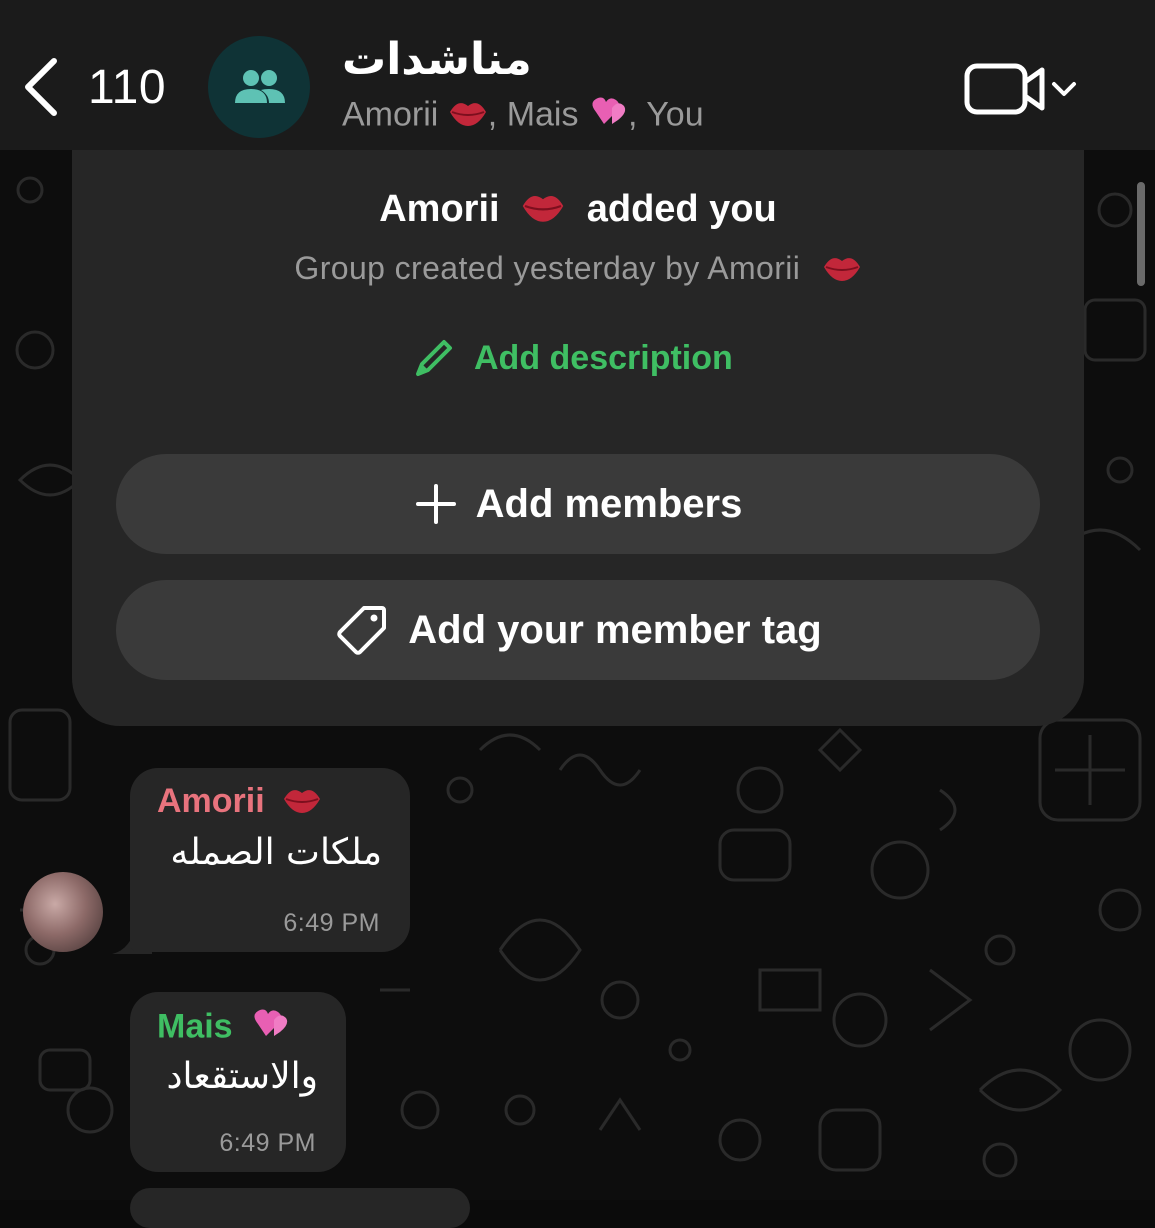  What do you see at coordinates (242, 1076) in the screenshot?
I see `message-text: والاستقعاد` at bounding box center [242, 1076].